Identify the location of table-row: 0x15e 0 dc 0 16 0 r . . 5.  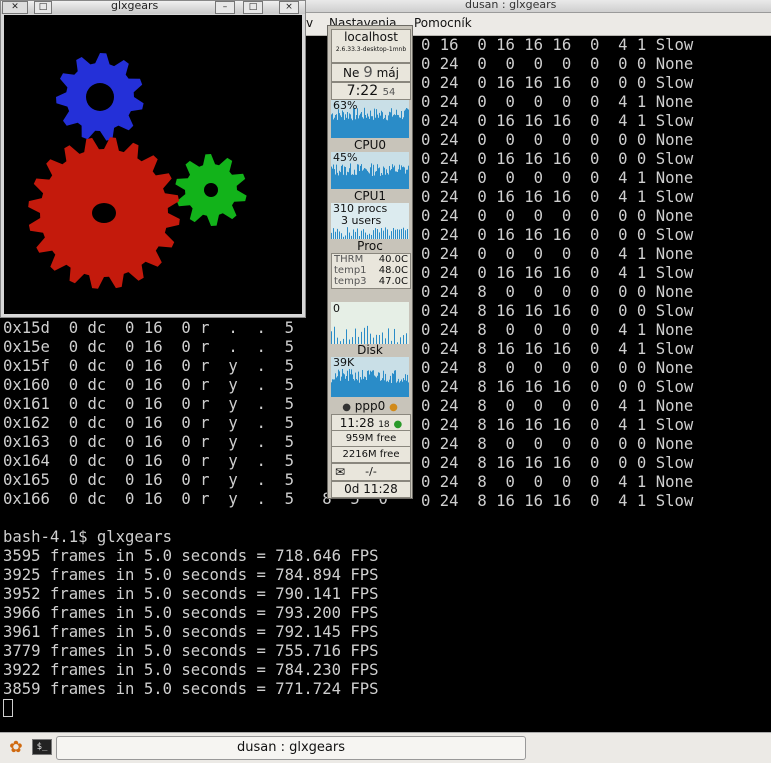
(149, 347).